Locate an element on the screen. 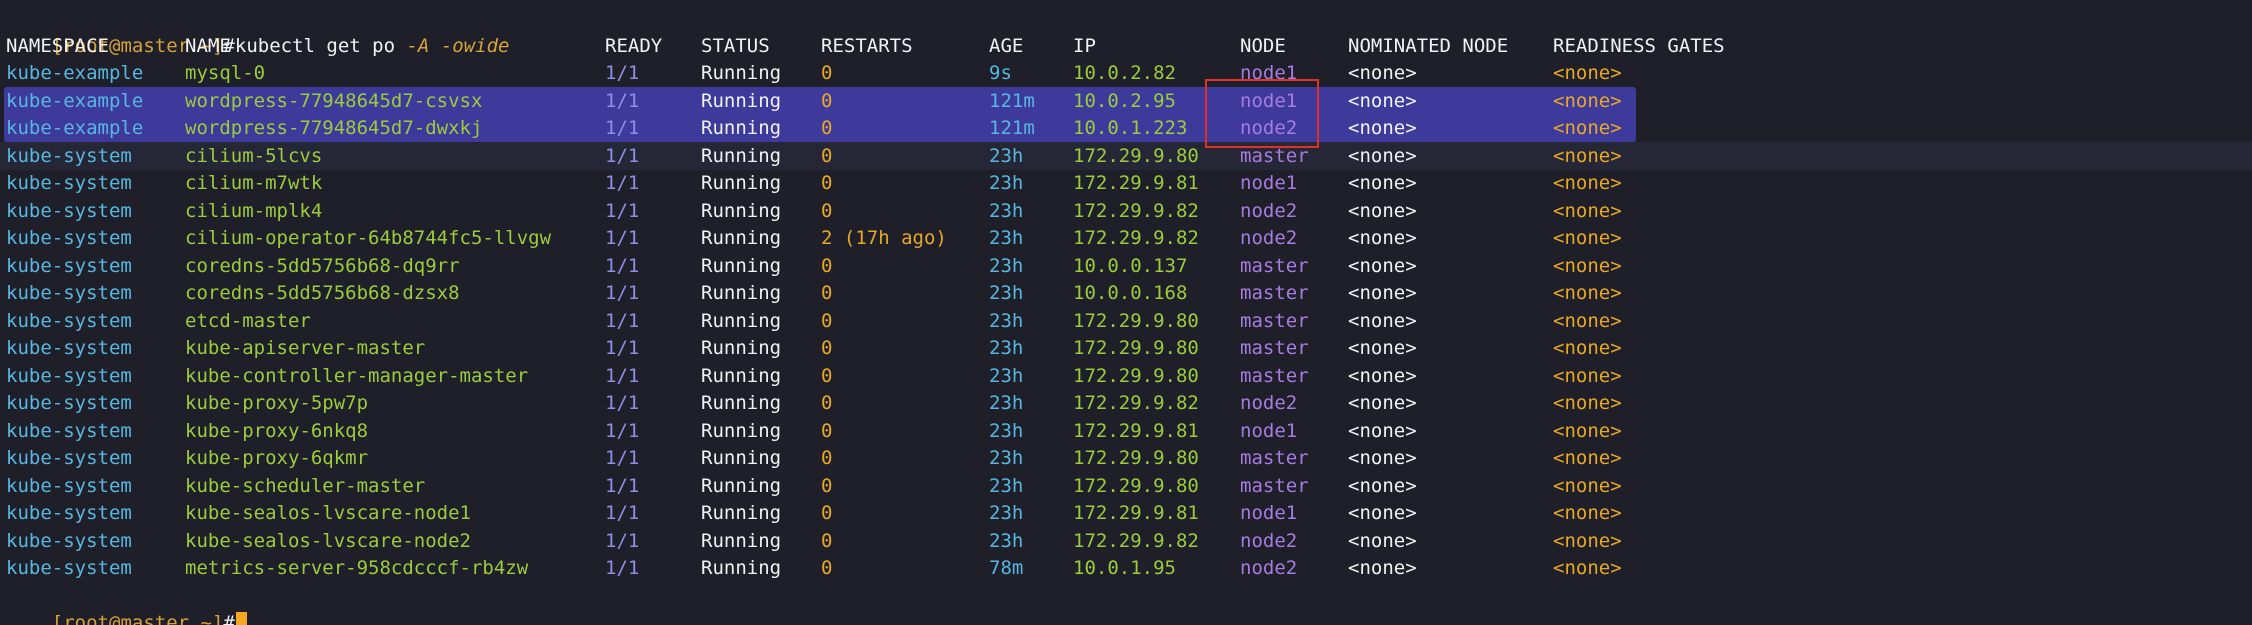 The height and width of the screenshot is (625, 2252). prompt-user: root is located at coordinates (86, 618).